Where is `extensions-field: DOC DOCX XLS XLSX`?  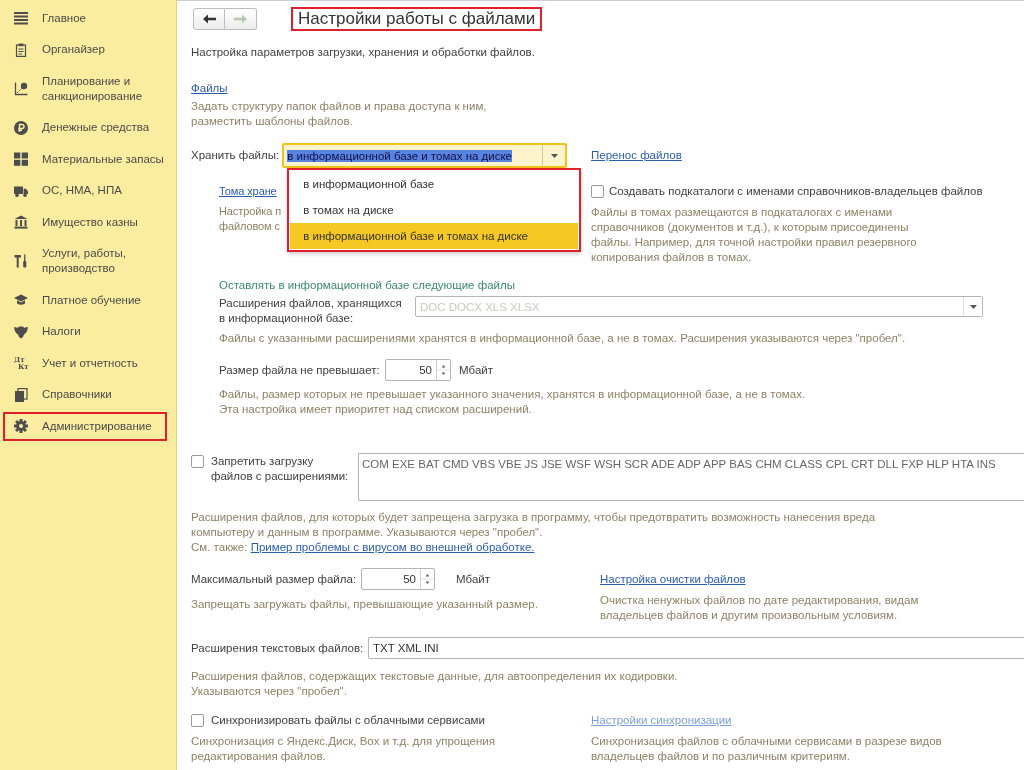 extensions-field: DOC DOCX XLS XLSX is located at coordinates (699, 306).